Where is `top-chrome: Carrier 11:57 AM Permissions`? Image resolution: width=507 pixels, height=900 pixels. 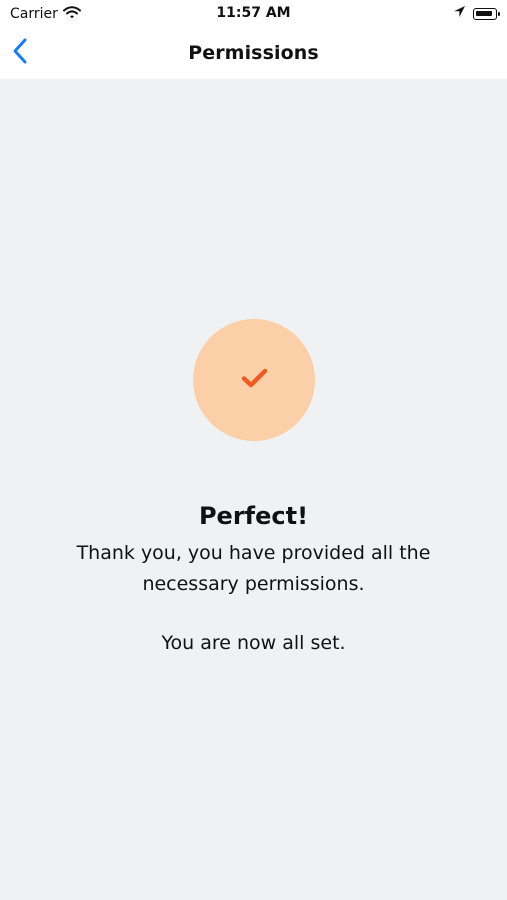
top-chrome: Carrier 11:57 AM Permissions is located at coordinates (253, 39).